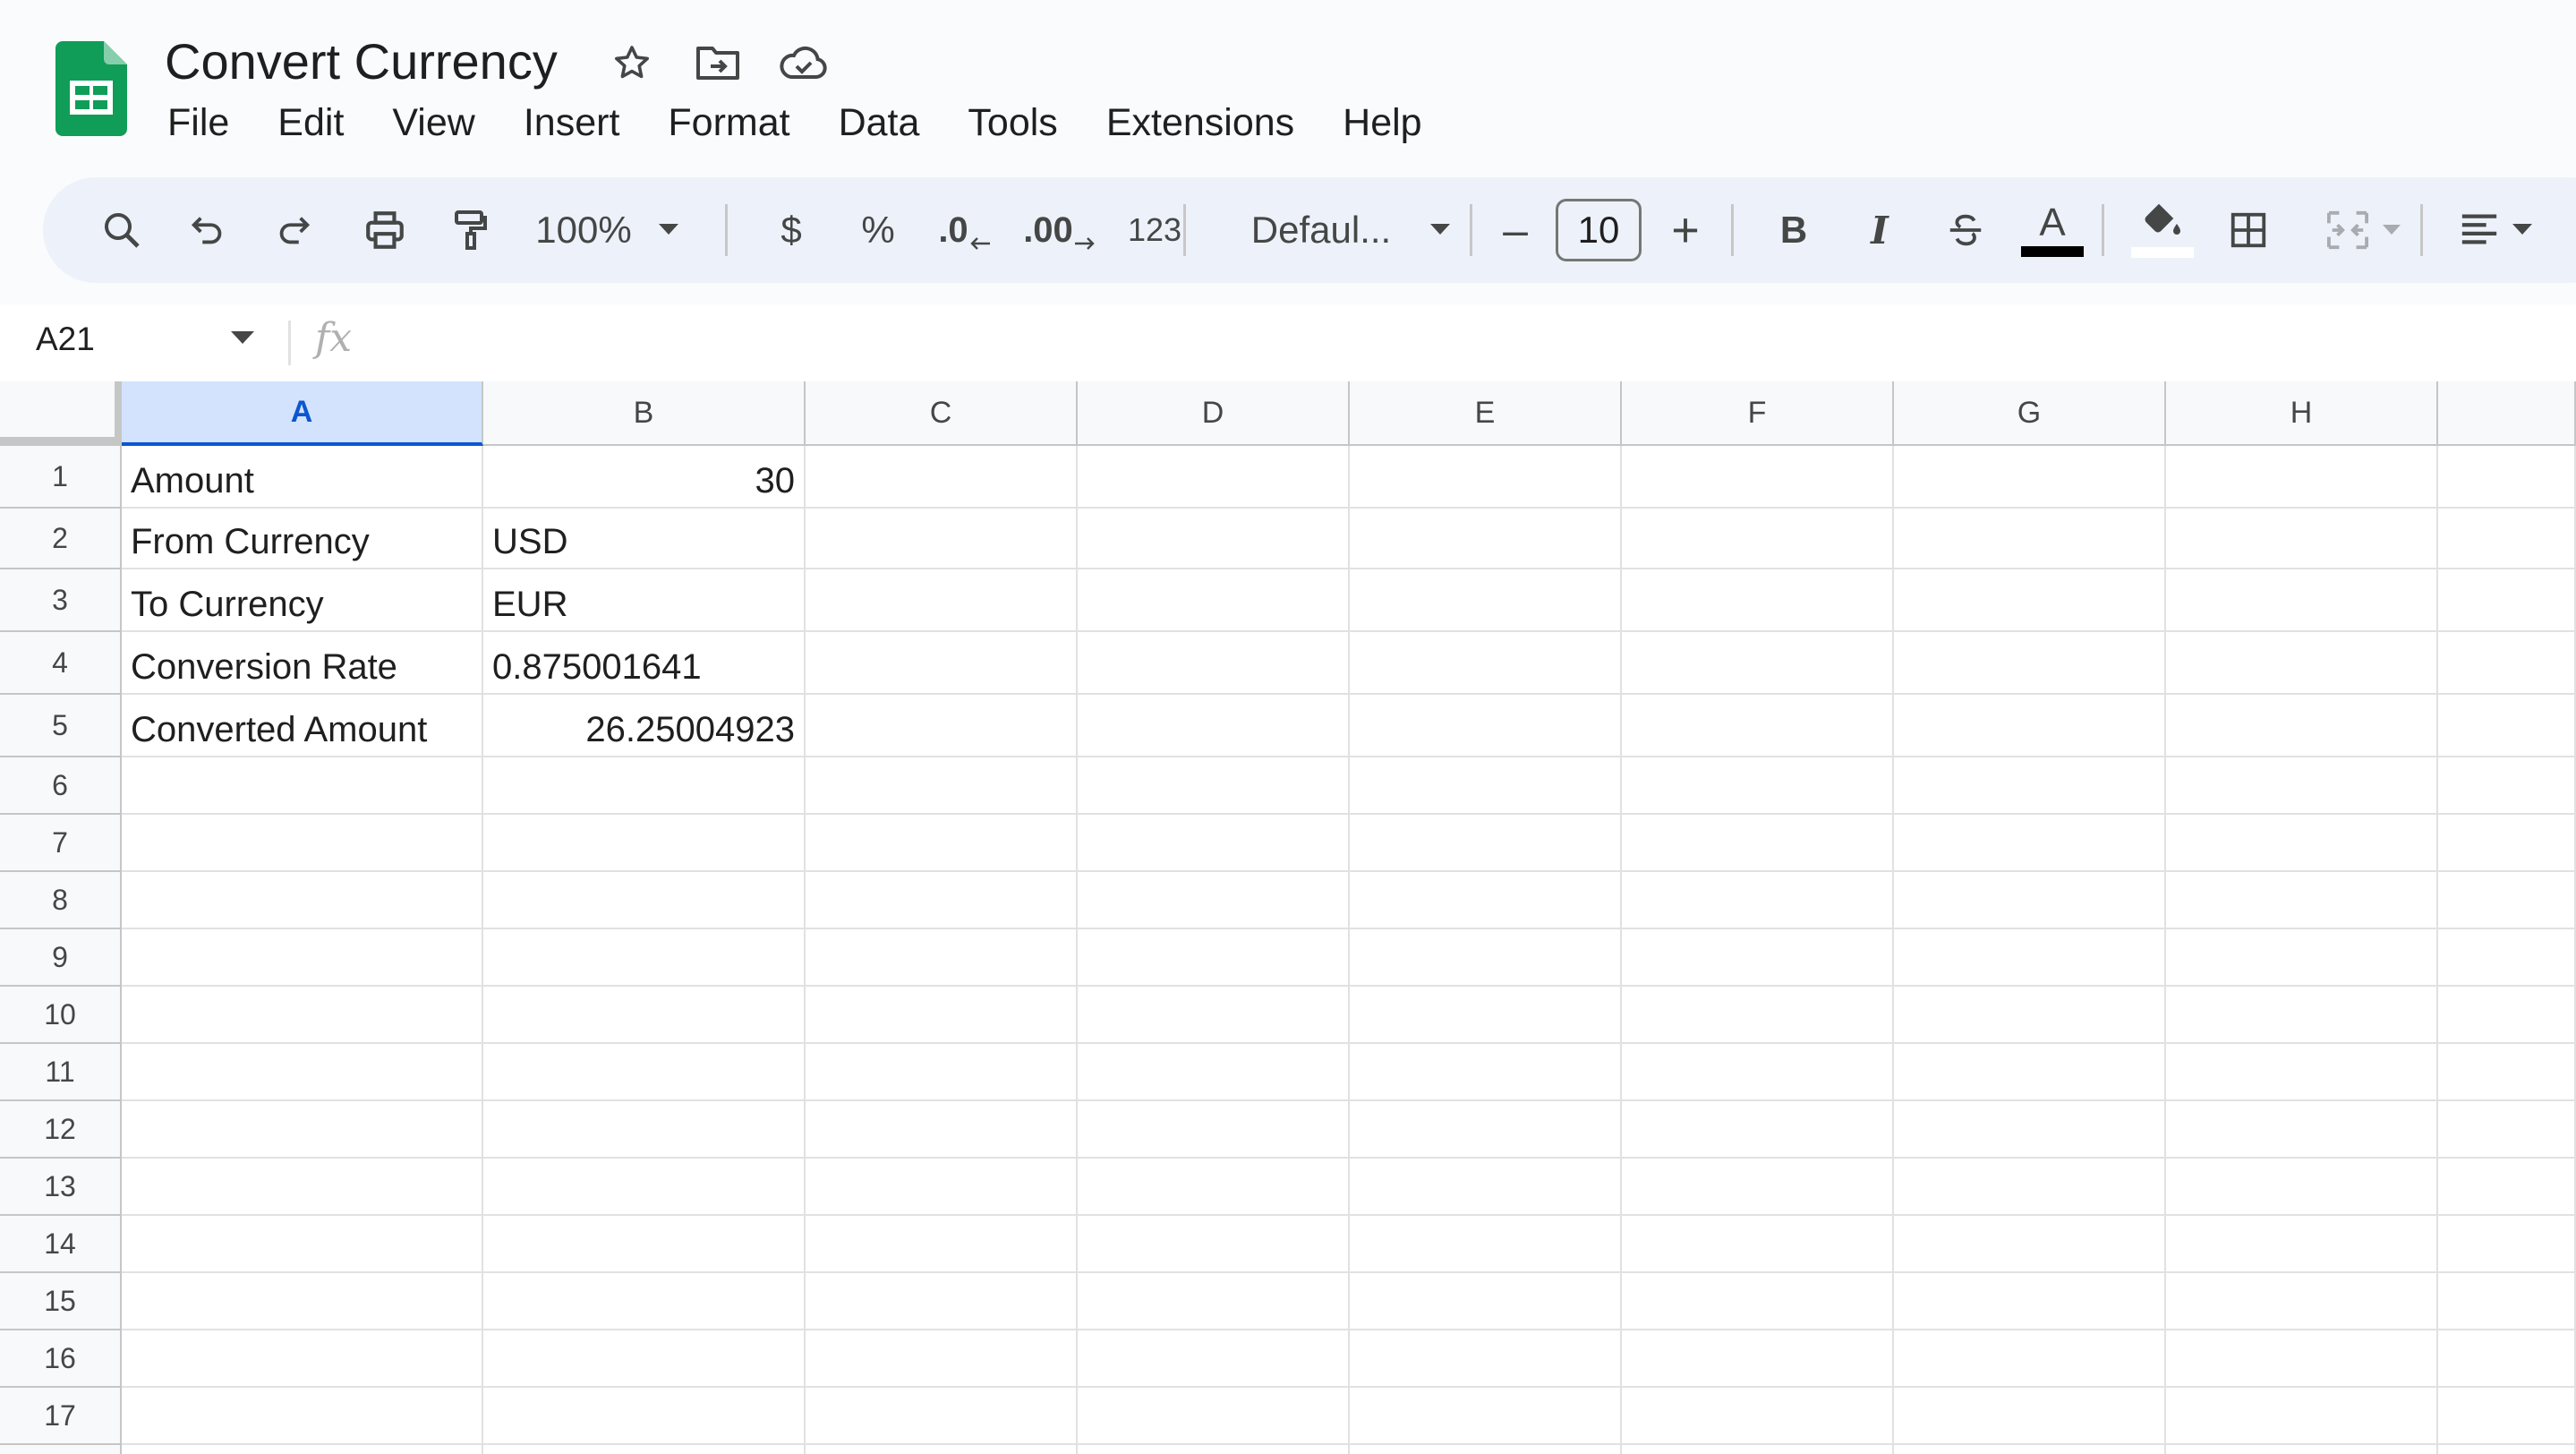 Image resolution: width=2576 pixels, height=1454 pixels. I want to click on column-header-e: E, so click(1486, 413).